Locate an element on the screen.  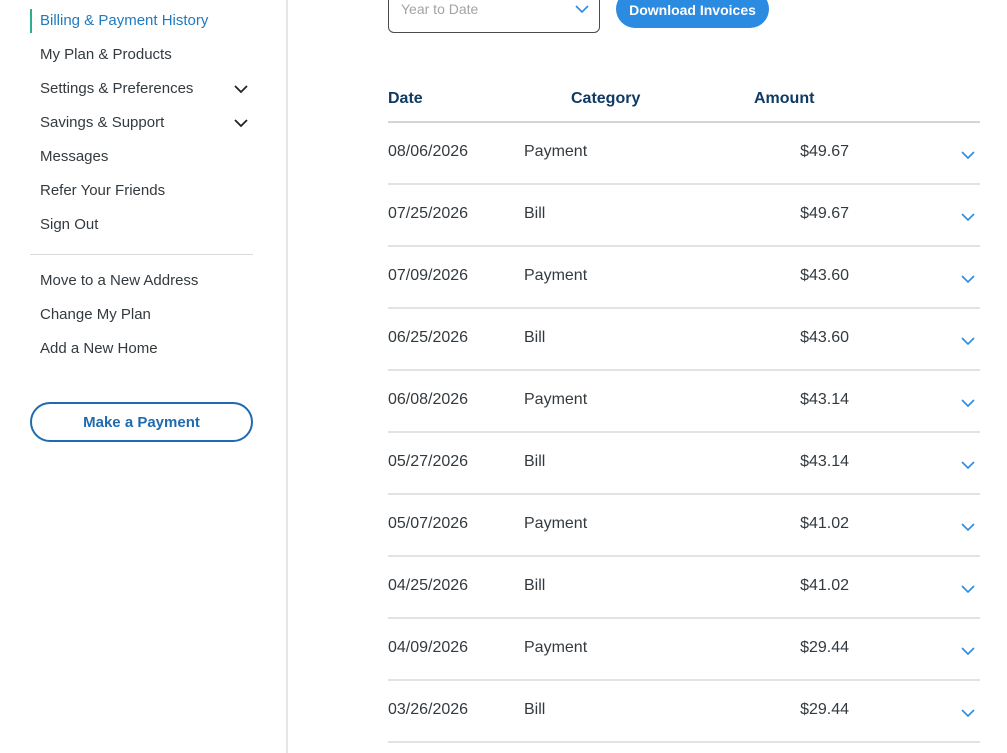
row-date: 05/27/2026 is located at coordinates (428, 461).